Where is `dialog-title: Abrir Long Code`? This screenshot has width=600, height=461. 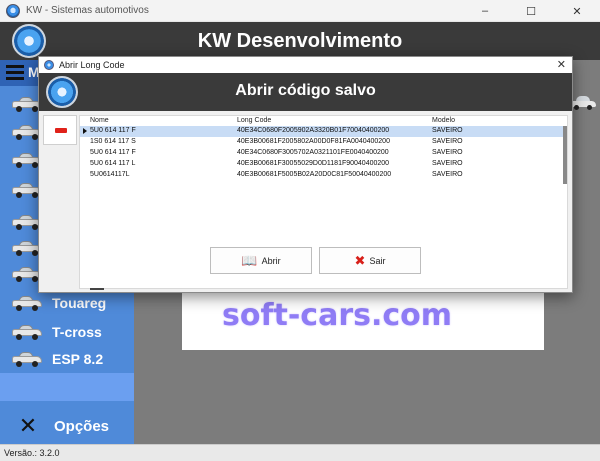 dialog-title: Abrir Long Code is located at coordinates (92, 65).